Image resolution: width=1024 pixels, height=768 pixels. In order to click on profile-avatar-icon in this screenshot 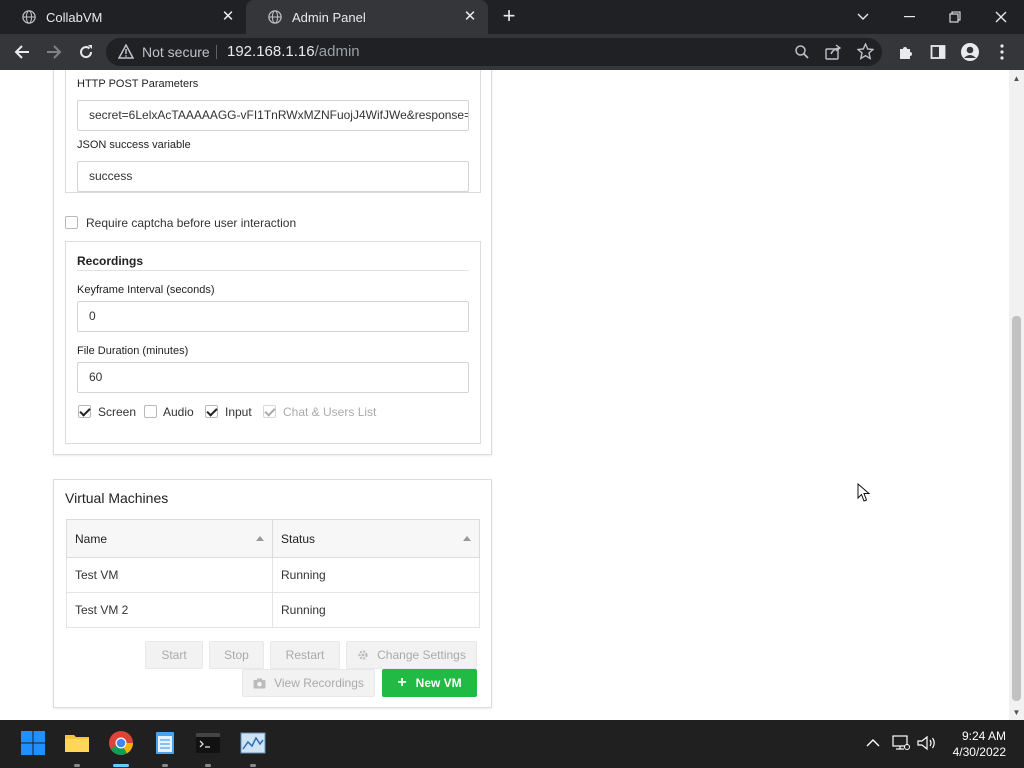, I will do `click(970, 52)`.